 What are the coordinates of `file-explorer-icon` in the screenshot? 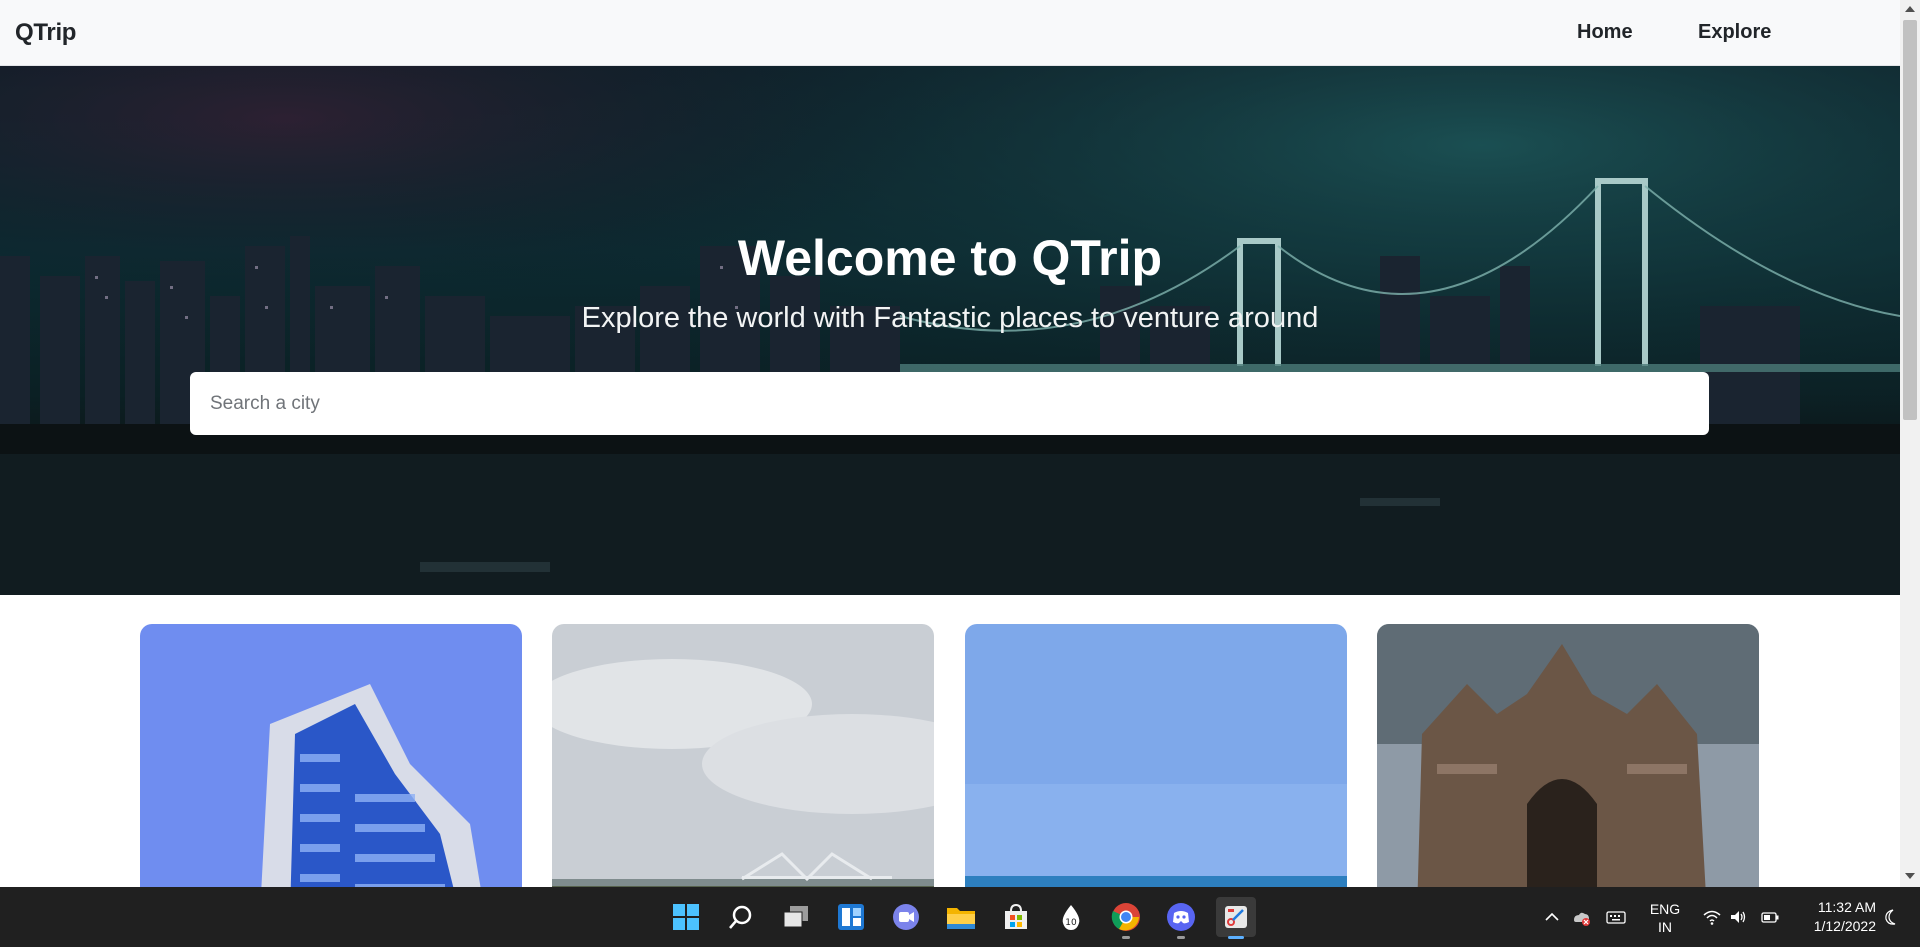 It's located at (961, 917).